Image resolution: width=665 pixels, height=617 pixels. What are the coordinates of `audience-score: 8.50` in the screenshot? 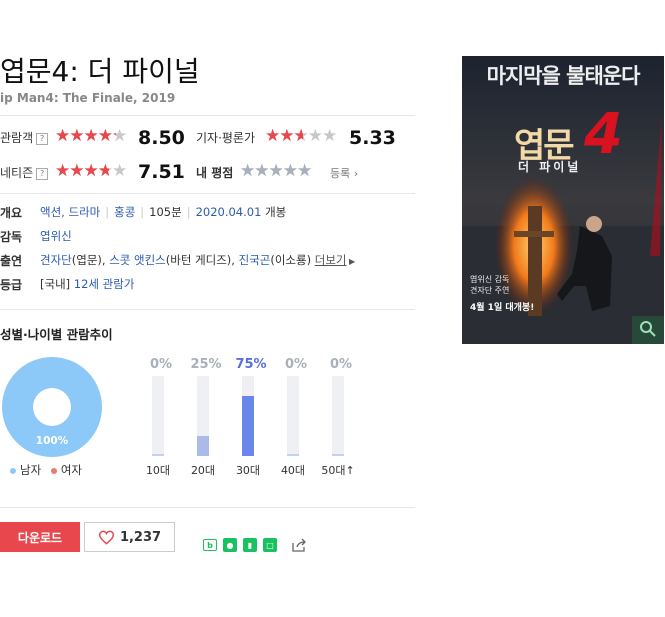 It's located at (161, 138).